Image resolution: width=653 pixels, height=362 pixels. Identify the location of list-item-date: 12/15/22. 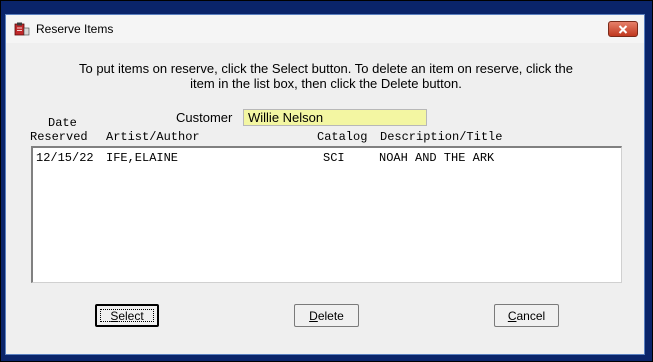
(65, 158).